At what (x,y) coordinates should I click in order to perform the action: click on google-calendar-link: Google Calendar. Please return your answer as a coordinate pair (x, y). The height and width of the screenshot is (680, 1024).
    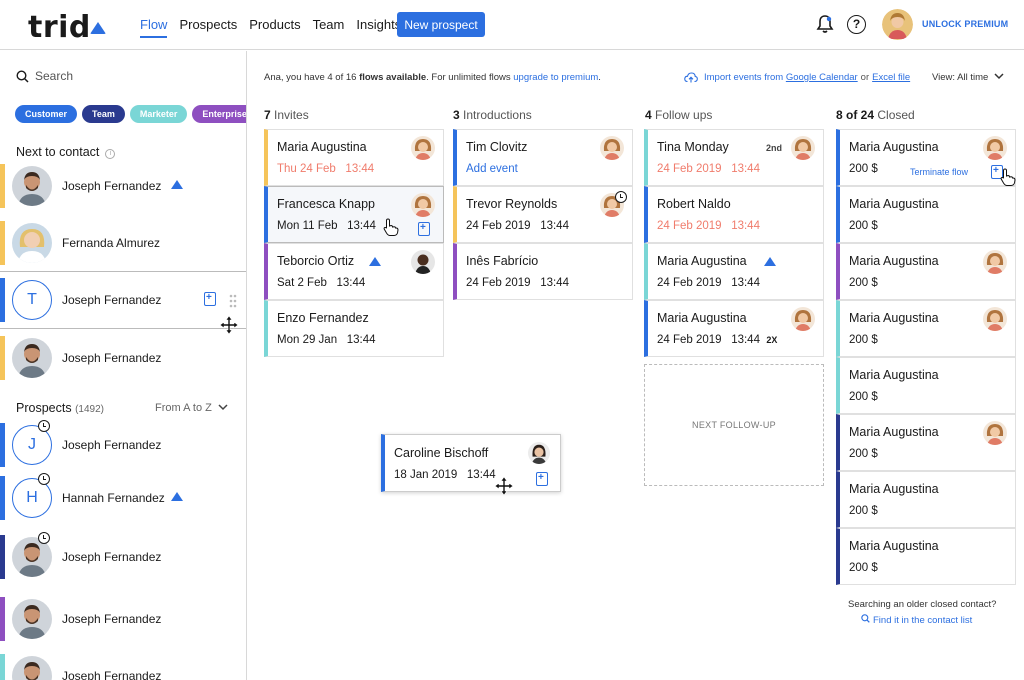
    Looking at the image, I should click on (822, 77).